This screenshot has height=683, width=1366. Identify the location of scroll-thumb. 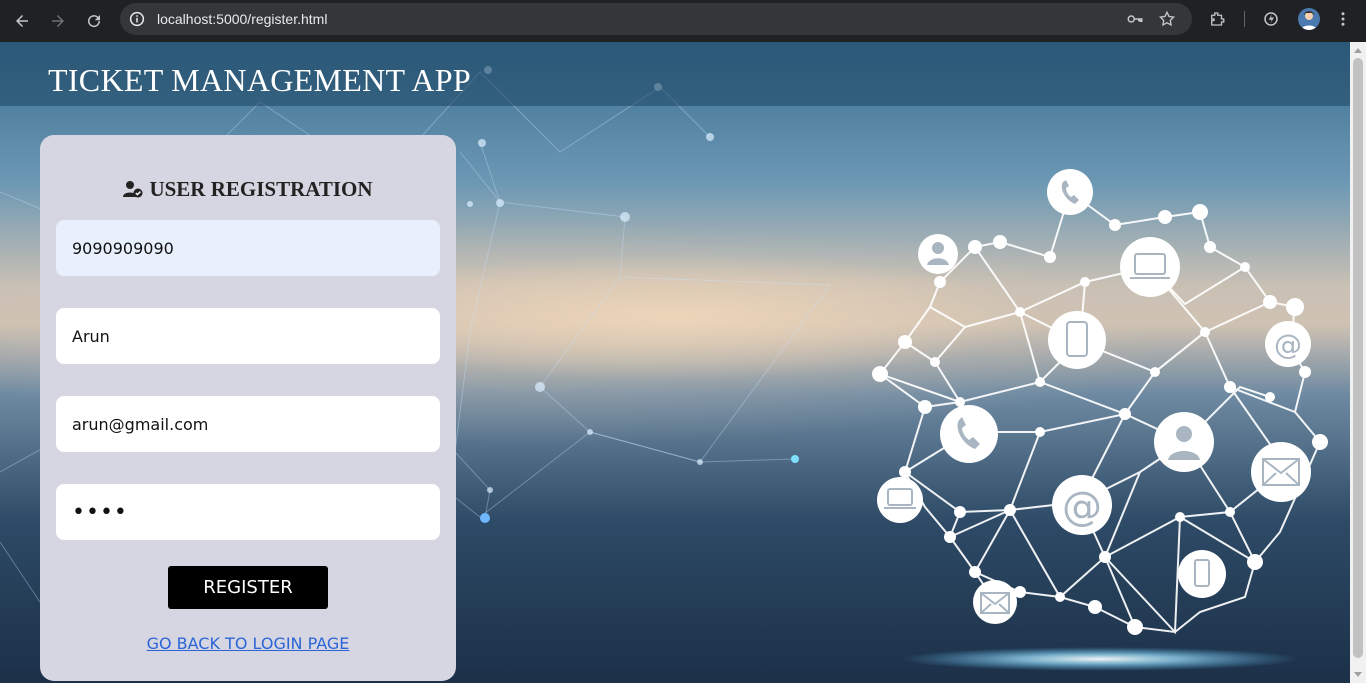
(1358, 358).